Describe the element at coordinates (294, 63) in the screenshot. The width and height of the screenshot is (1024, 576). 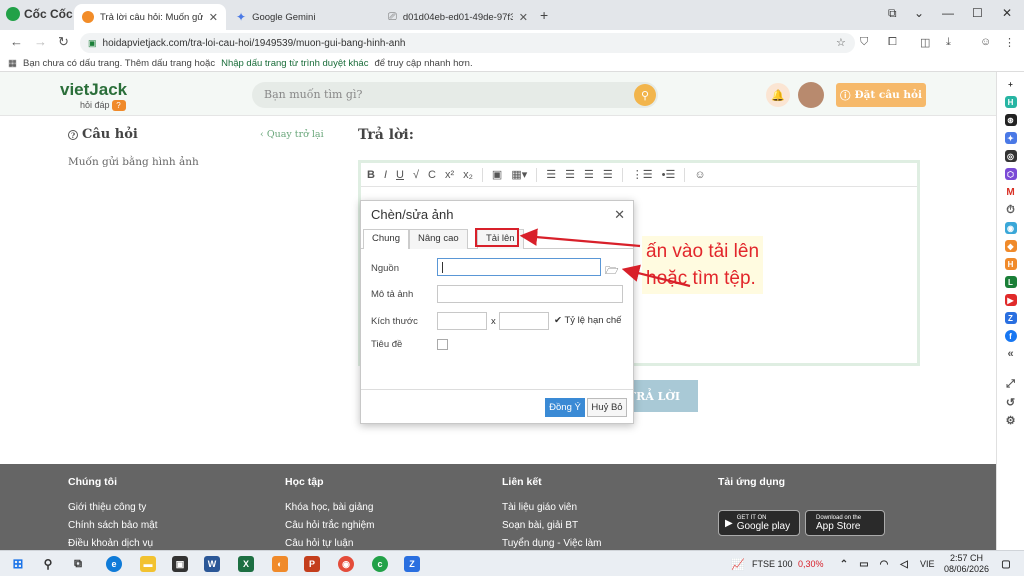
I see `import-bookmarks-link: Nhập dấu trang từ trình duyệt khác` at that location.